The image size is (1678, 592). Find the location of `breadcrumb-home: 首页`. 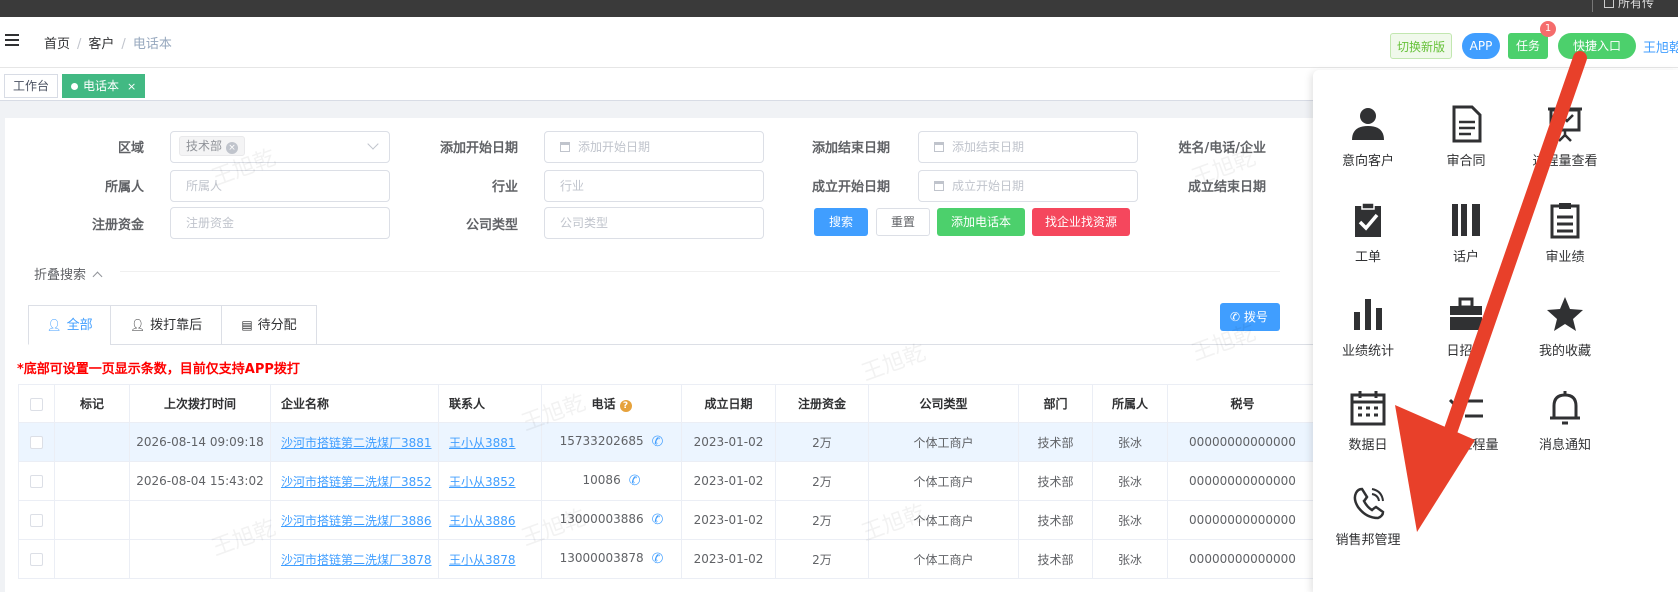

breadcrumb-home: 首页 is located at coordinates (57, 44).